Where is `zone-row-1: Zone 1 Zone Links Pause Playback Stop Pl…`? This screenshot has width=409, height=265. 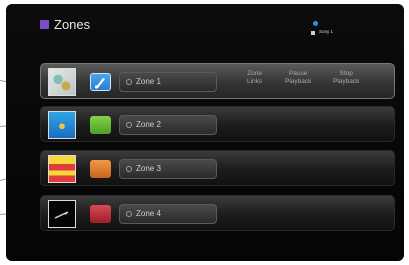 zone-row-1: Zone 1 Zone Links Pause Playback Stop Pl… is located at coordinates (217, 81).